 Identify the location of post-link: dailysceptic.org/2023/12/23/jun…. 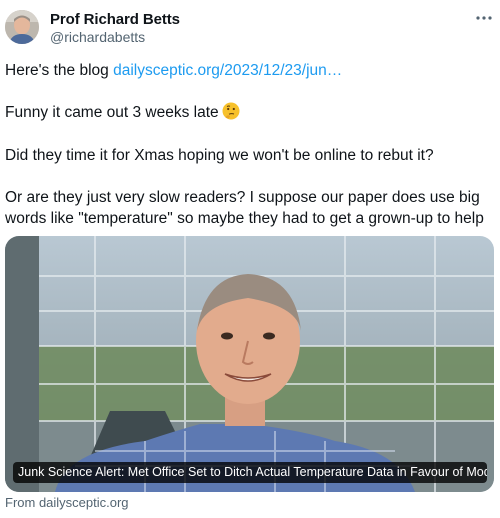
(227, 70).